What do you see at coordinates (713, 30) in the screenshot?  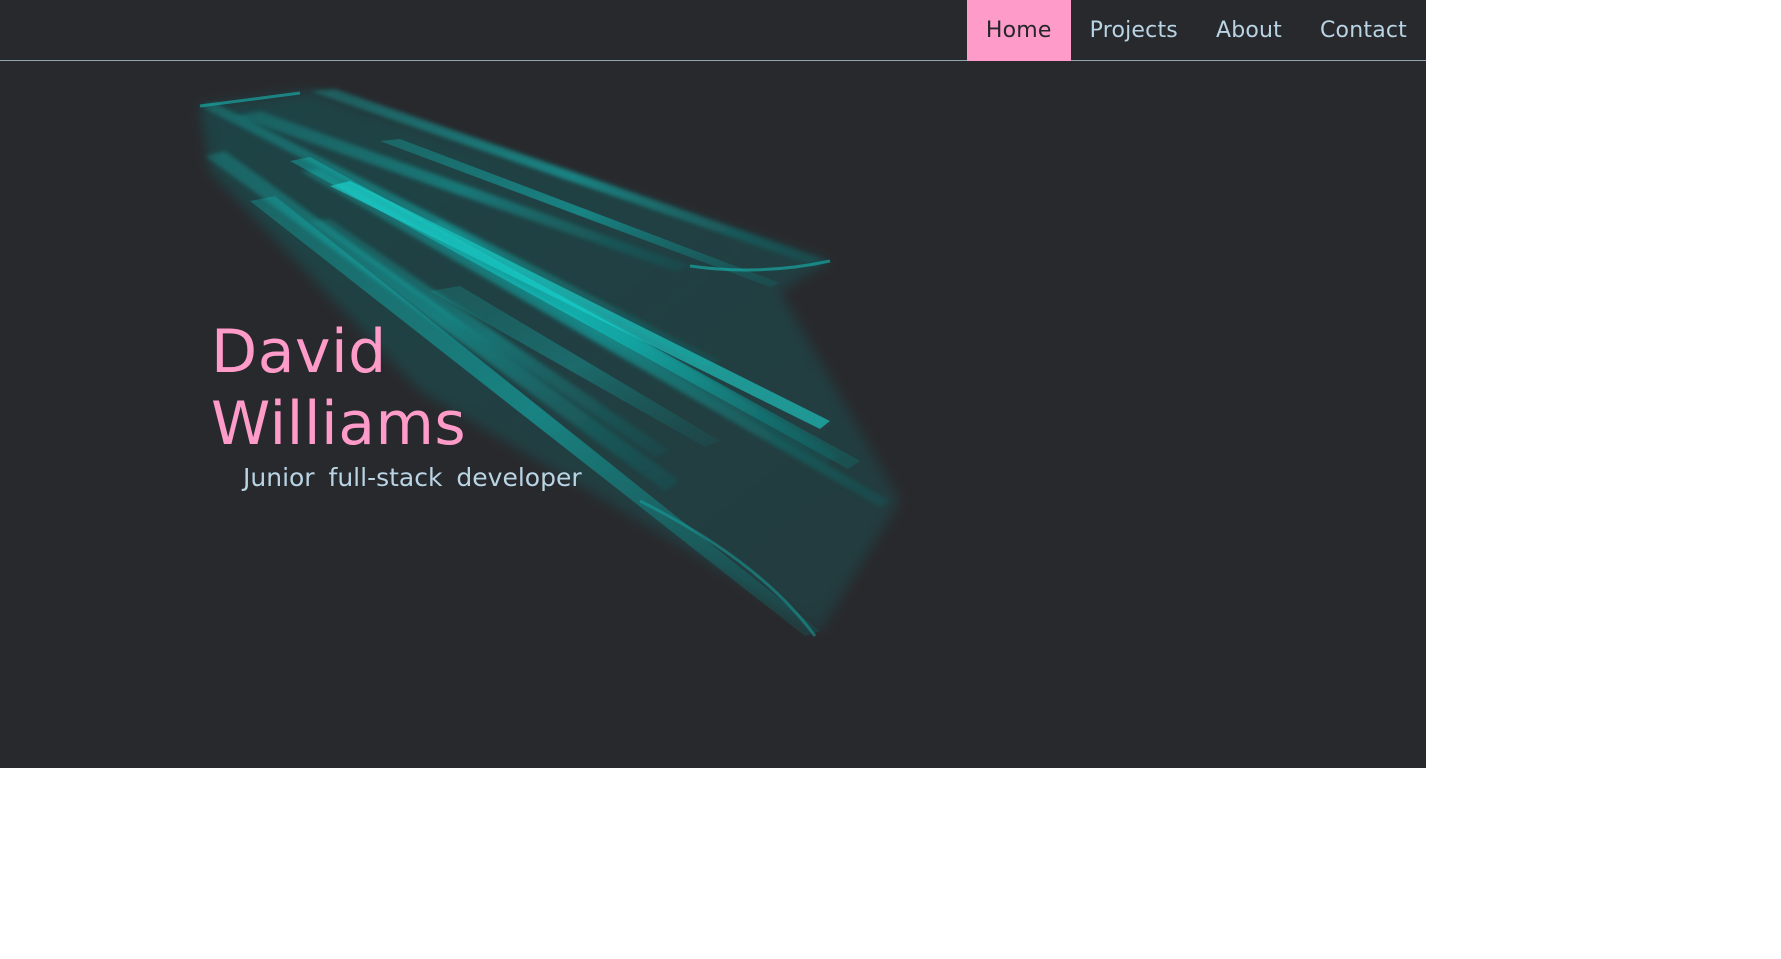 I see `navbar: Home Projects About Contact` at bounding box center [713, 30].